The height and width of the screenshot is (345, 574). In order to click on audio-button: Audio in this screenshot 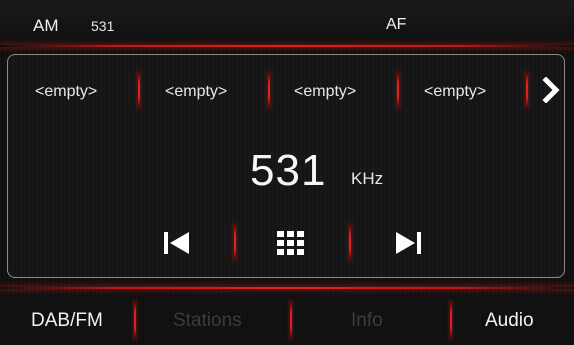, I will do `click(509, 321)`.